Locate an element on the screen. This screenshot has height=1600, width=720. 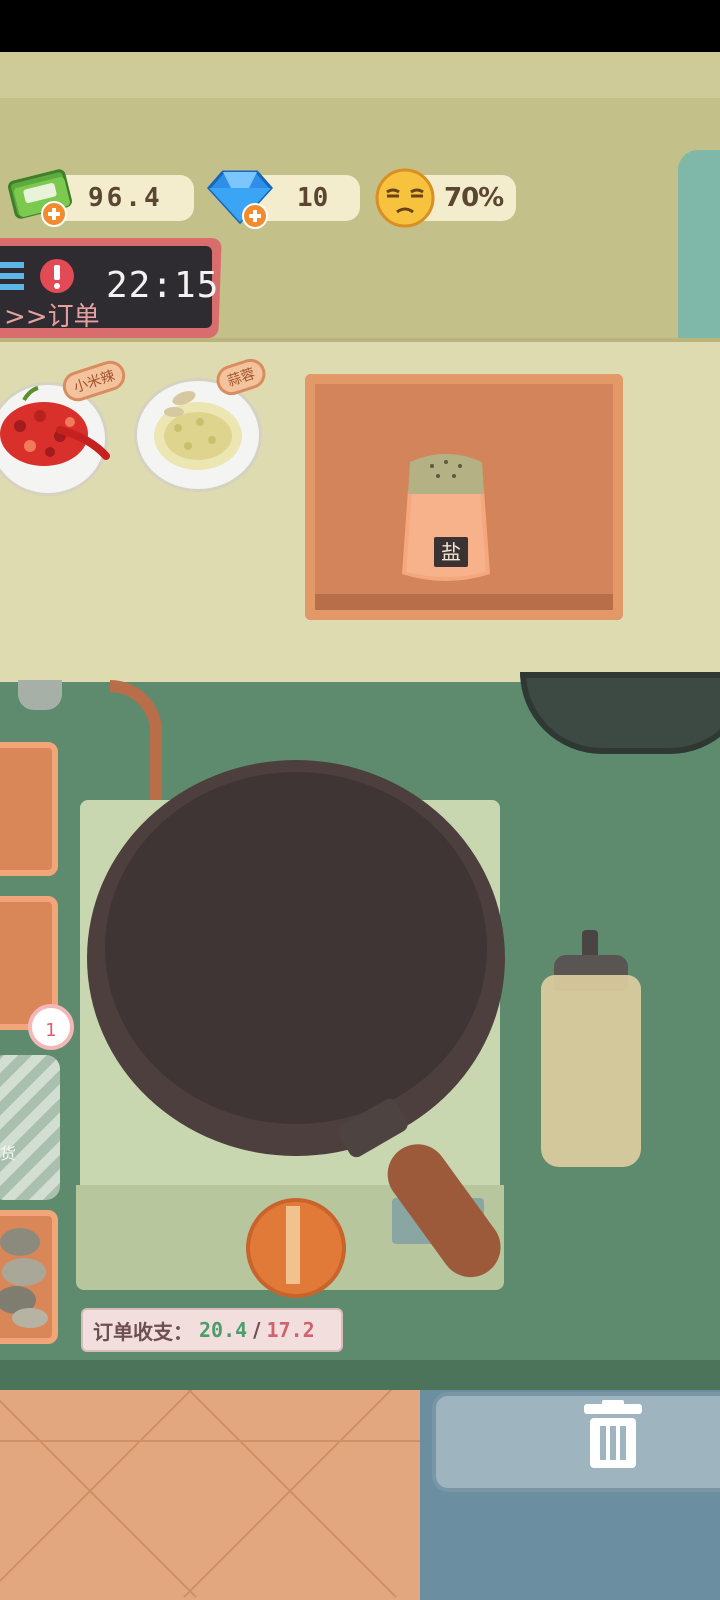
order-balance: 订单收支： 20.4 / 17.2 is located at coordinates (212, 1330).